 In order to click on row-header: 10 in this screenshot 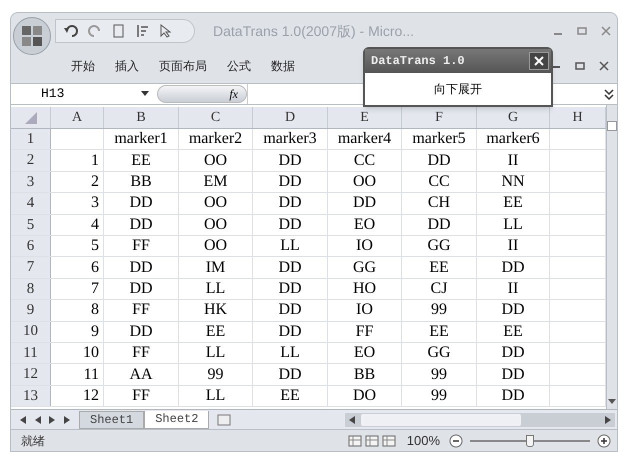, I will do `click(31, 332)`.